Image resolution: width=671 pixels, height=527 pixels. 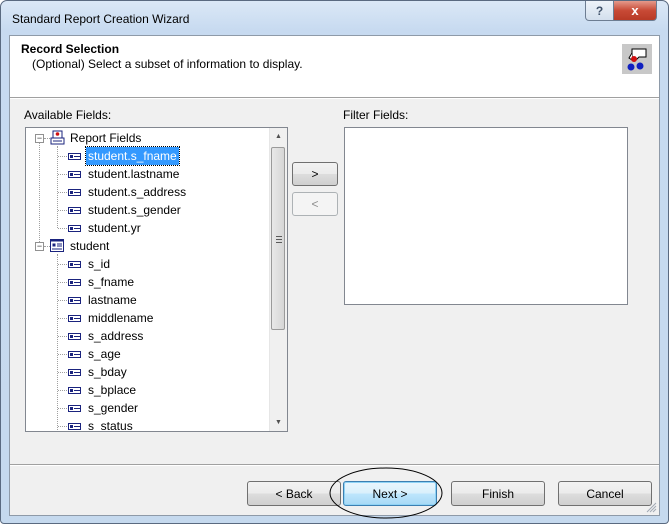 What do you see at coordinates (146, 354) in the screenshot?
I see `tree-item: s_age` at bounding box center [146, 354].